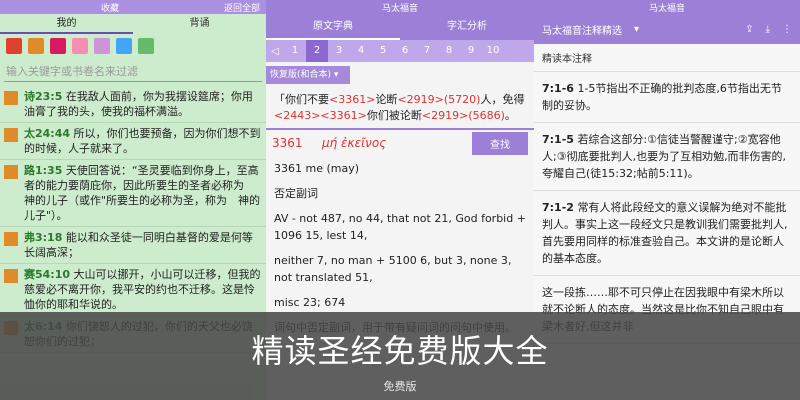  I want to click on definition-line: misc 23; 674, so click(310, 302).